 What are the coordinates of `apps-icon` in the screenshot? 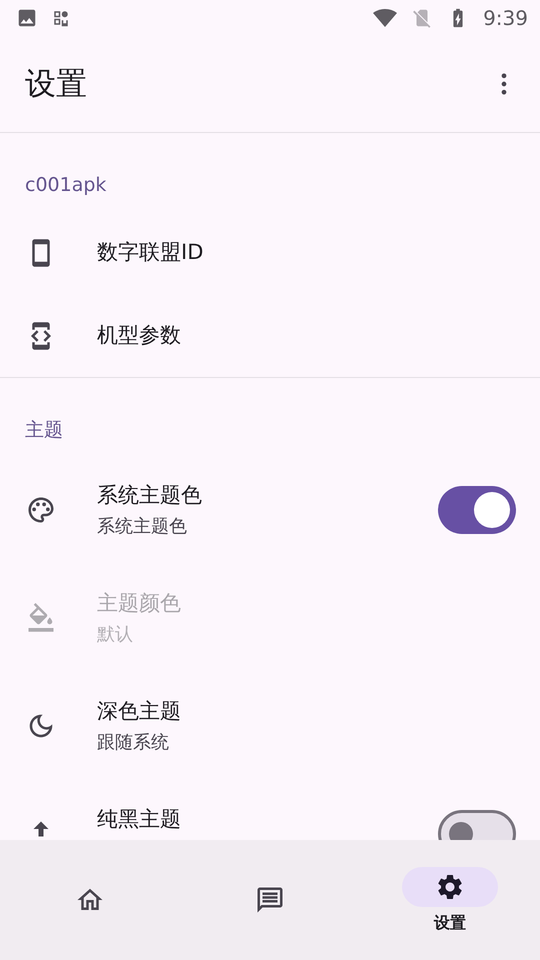 It's located at (61, 18).